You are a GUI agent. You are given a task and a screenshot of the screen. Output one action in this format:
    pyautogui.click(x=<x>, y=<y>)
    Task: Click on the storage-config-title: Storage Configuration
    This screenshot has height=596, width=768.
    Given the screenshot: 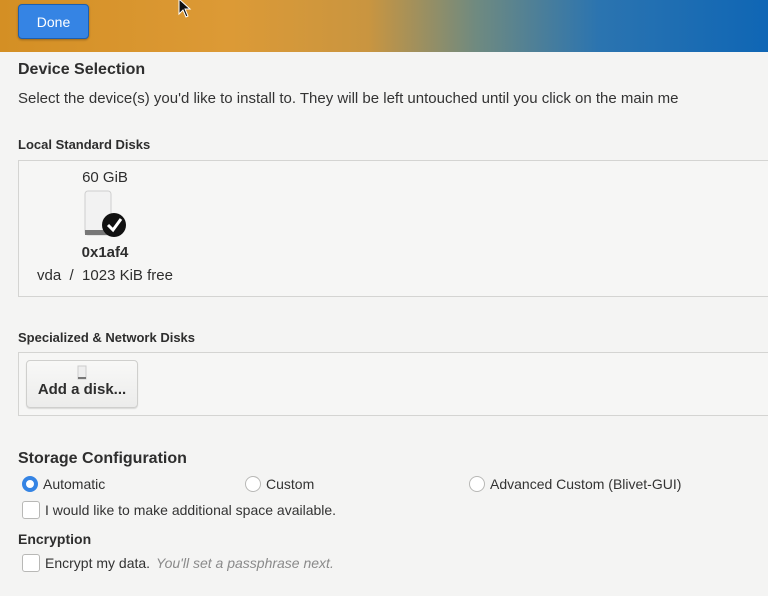 What is the action you would take?
    pyautogui.click(x=102, y=458)
    